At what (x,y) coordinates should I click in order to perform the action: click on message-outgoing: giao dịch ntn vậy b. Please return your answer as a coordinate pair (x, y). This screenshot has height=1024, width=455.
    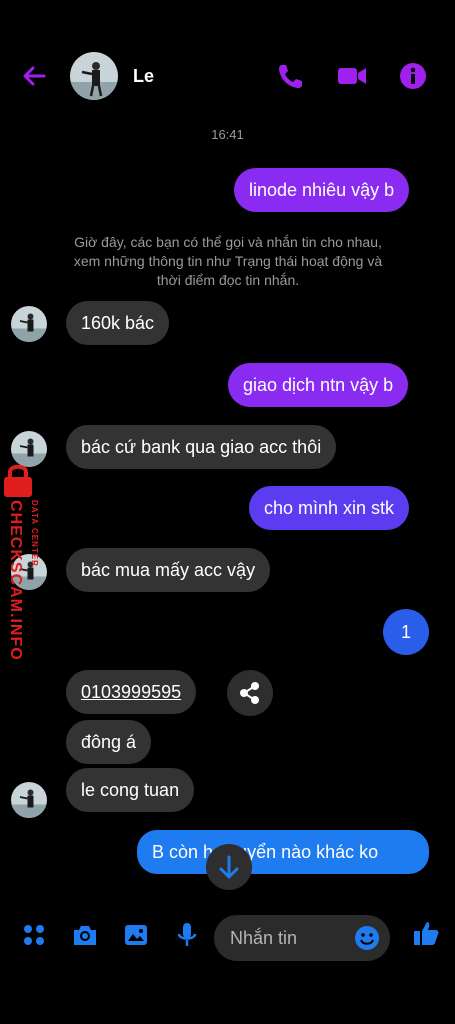
    Looking at the image, I should click on (318, 385).